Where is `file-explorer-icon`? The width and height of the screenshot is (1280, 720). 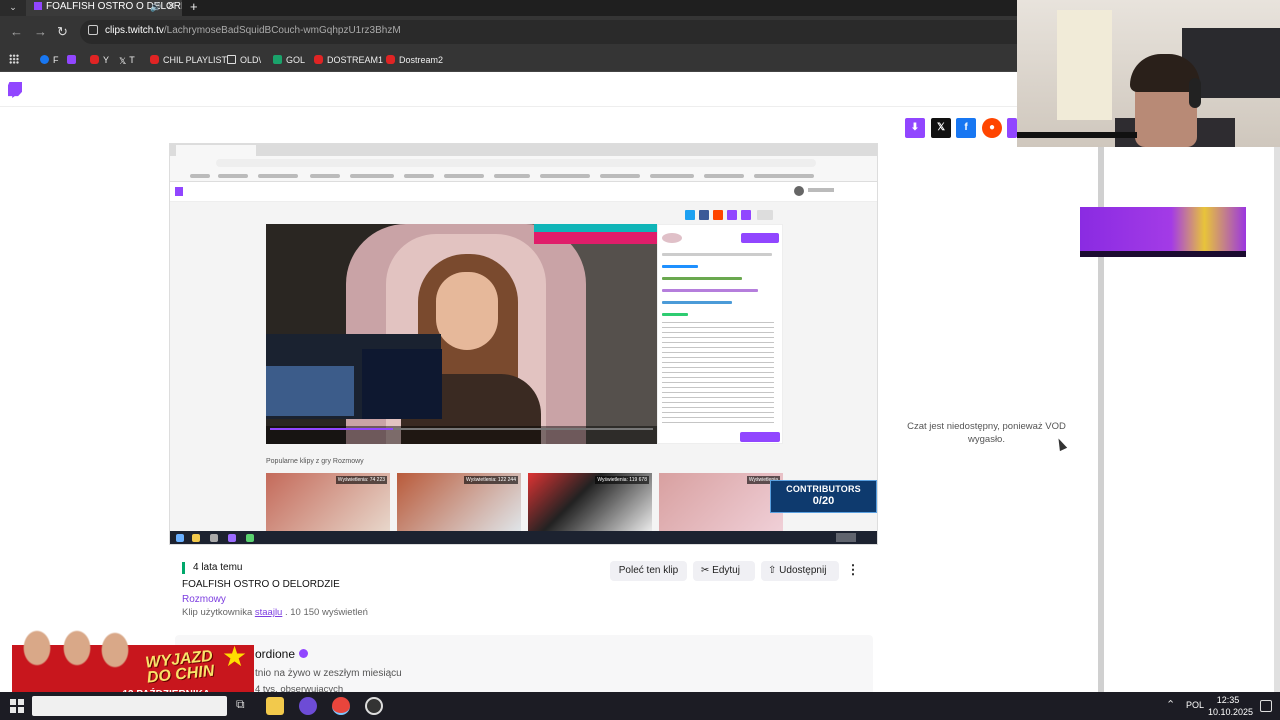
file-explorer-icon is located at coordinates (275, 706).